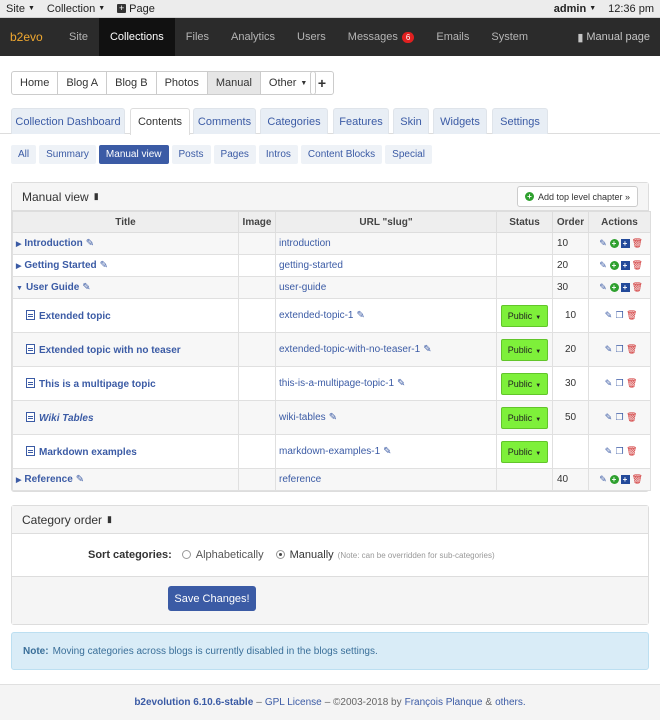  I want to click on tab-widgets: Widgets, so click(460, 121).